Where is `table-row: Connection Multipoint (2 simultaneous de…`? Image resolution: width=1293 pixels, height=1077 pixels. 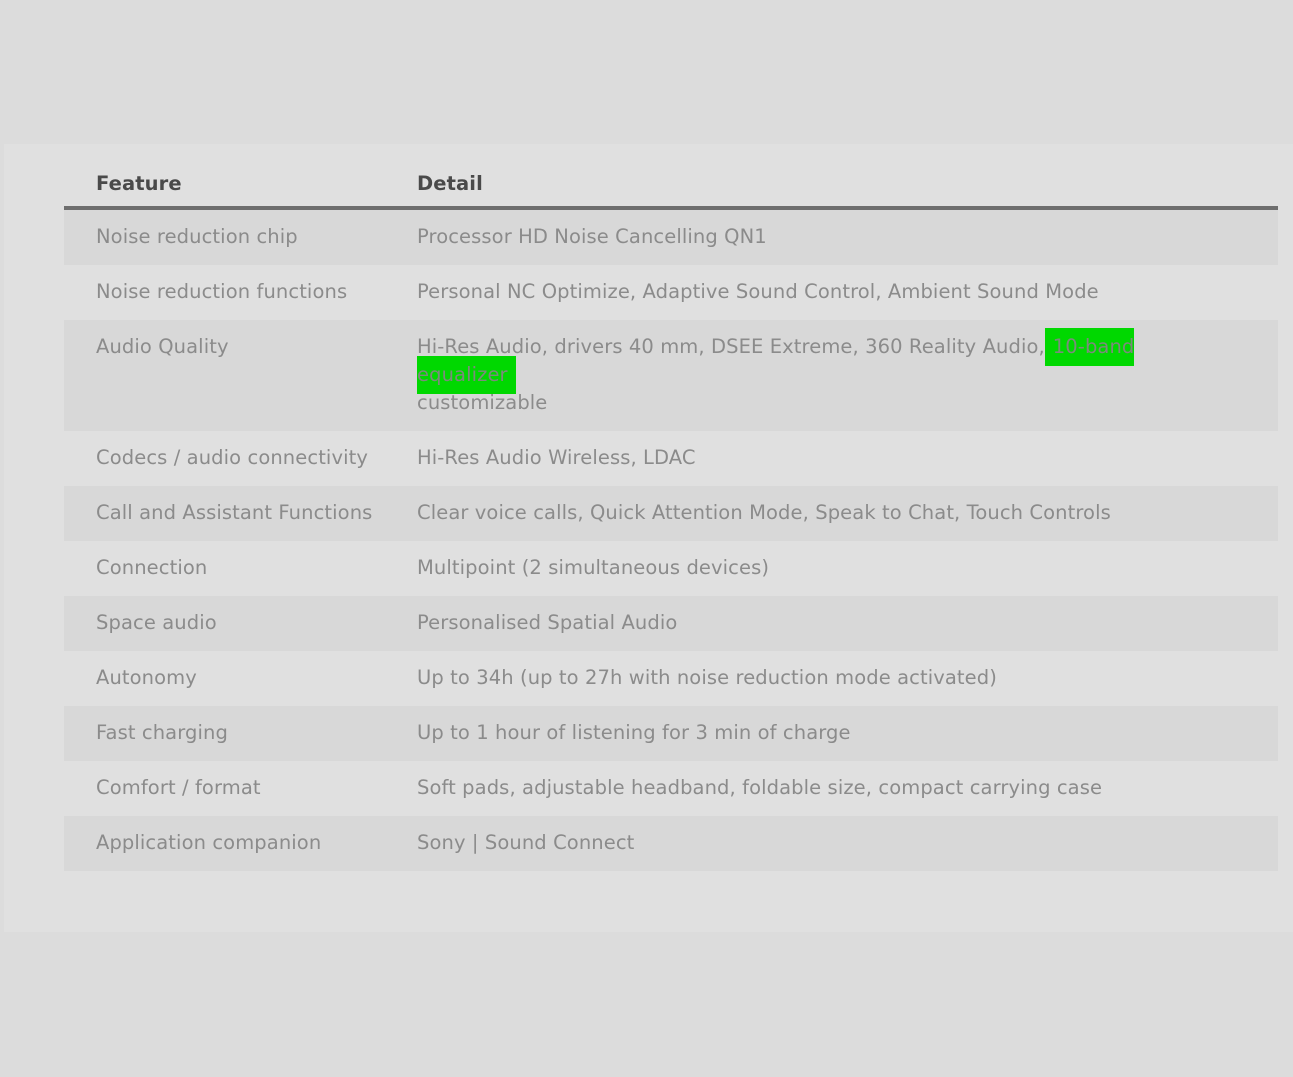 table-row: Connection Multipoint (2 simultaneous de… is located at coordinates (671, 568).